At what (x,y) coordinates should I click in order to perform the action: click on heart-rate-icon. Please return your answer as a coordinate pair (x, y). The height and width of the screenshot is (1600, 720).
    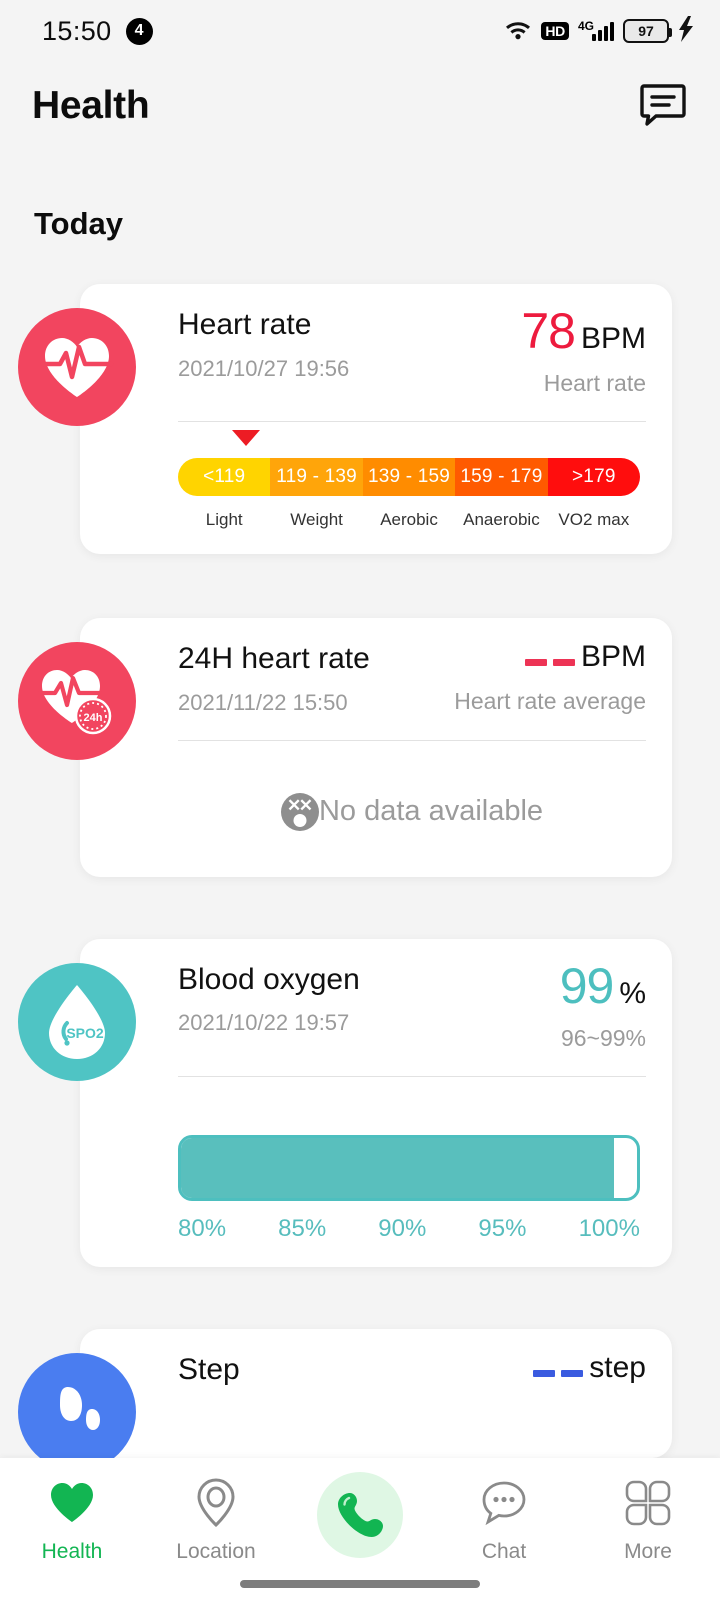
    Looking at the image, I should click on (77, 367).